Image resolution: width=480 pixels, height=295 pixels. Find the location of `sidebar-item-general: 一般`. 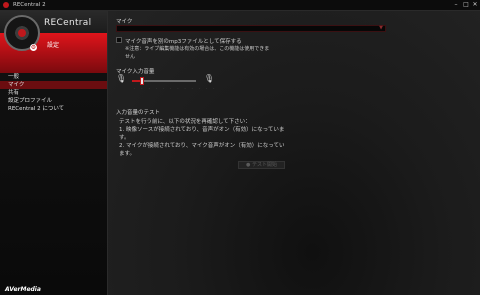

sidebar-item-general: 一般 is located at coordinates (53, 77).